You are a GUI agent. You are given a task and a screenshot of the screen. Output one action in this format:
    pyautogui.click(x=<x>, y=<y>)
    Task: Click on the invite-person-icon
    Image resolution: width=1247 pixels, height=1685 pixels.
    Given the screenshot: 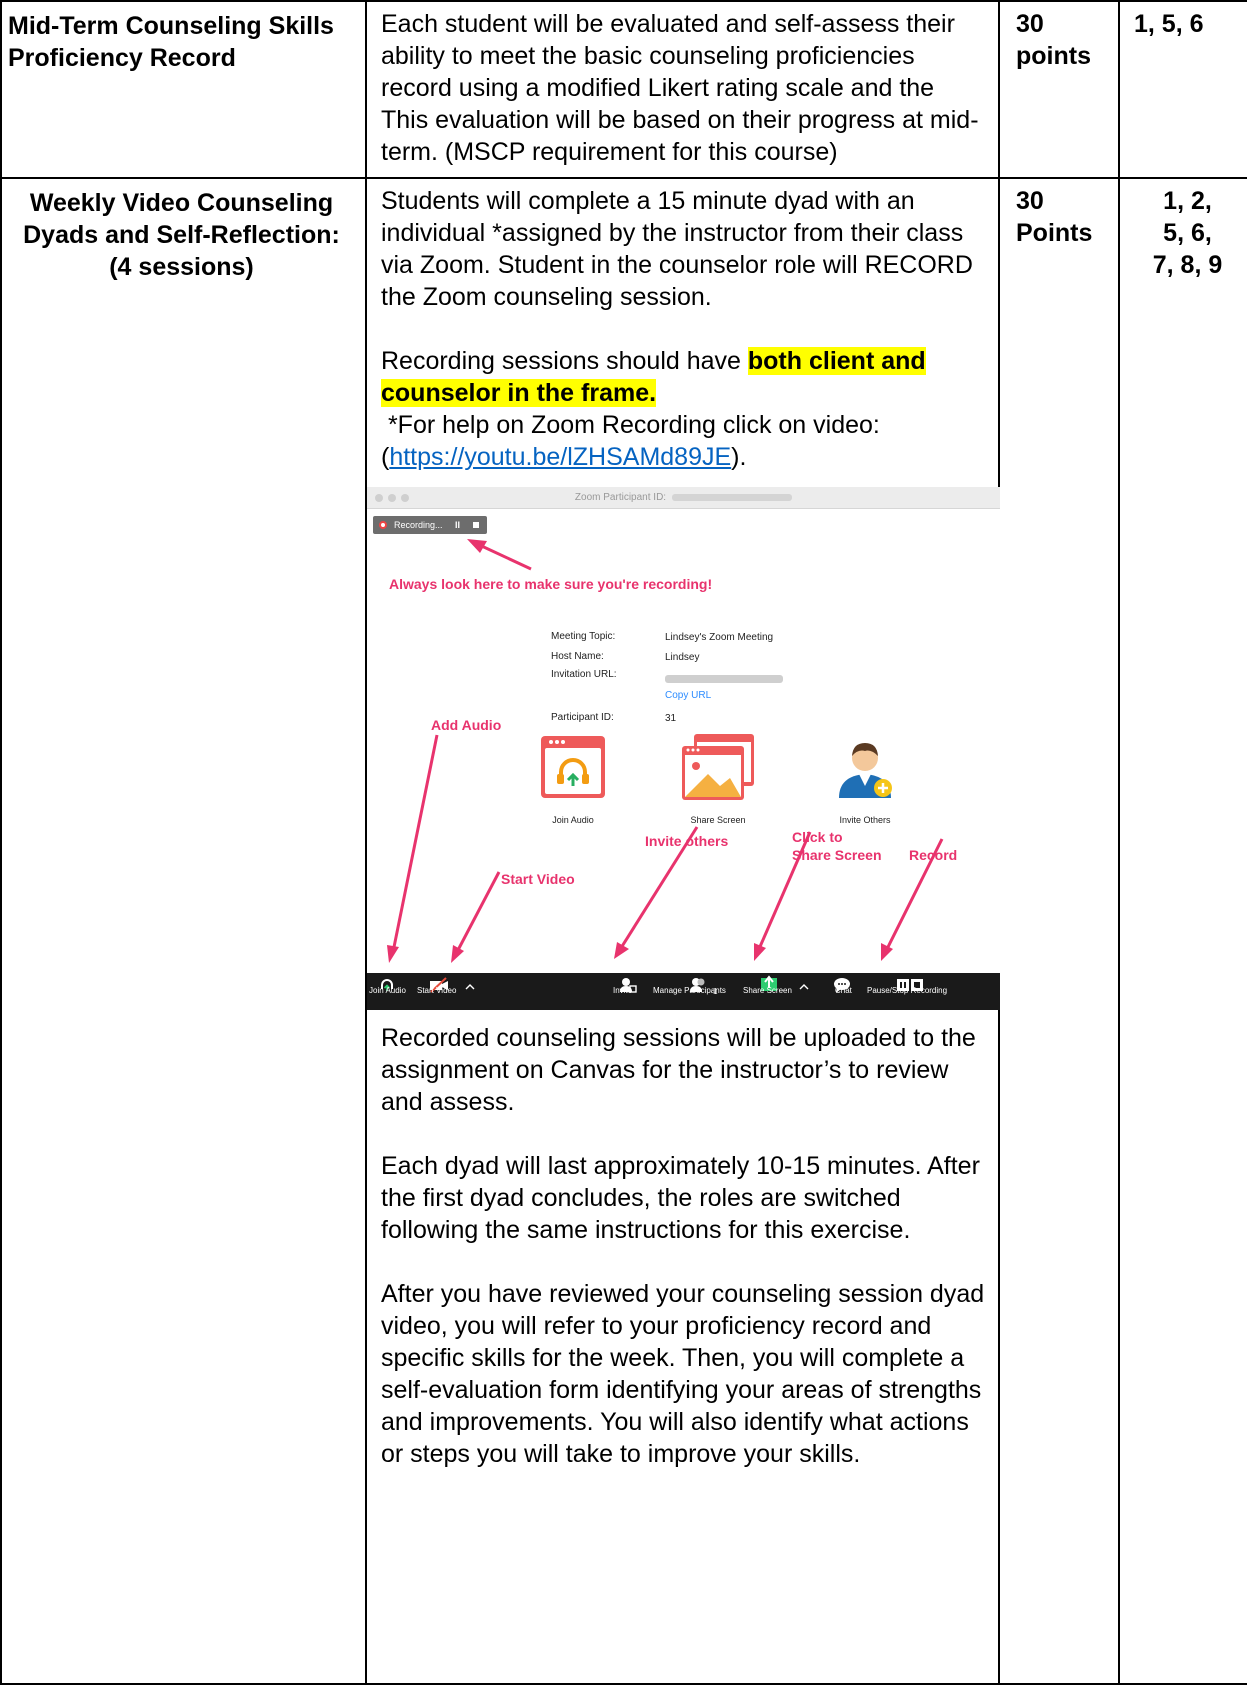 What is the action you would take?
    pyautogui.click(x=865, y=770)
    